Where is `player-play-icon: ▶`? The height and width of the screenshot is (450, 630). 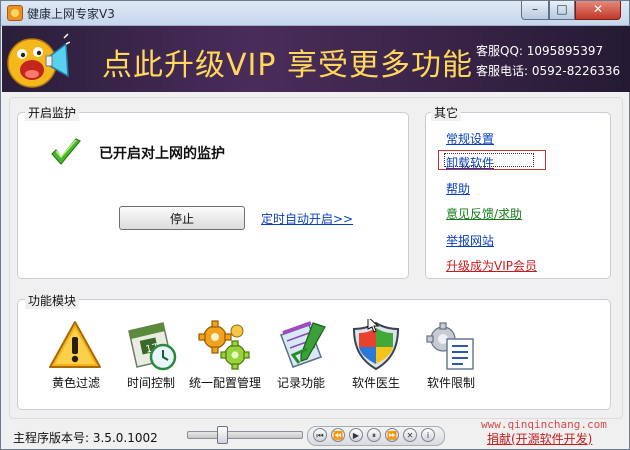
player-play-icon: ▶ is located at coordinates (356, 435).